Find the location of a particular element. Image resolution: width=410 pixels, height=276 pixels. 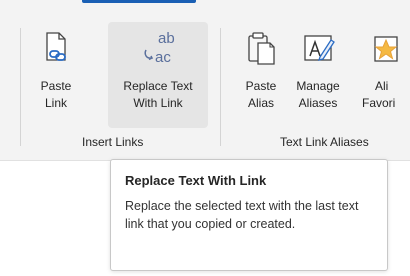

alias-favorites-label-line1: Ali is located at coordinates (382, 86).